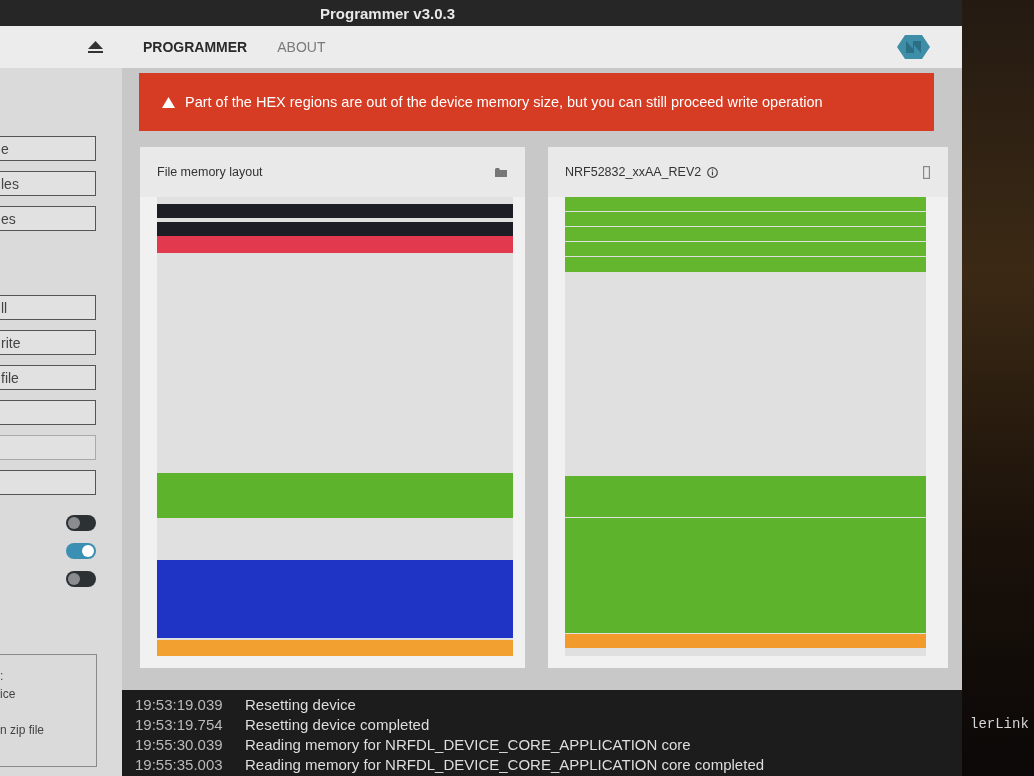 Image resolution: width=1034 pixels, height=776 pixels. I want to click on log-time: 19:55:35.003, so click(179, 764).